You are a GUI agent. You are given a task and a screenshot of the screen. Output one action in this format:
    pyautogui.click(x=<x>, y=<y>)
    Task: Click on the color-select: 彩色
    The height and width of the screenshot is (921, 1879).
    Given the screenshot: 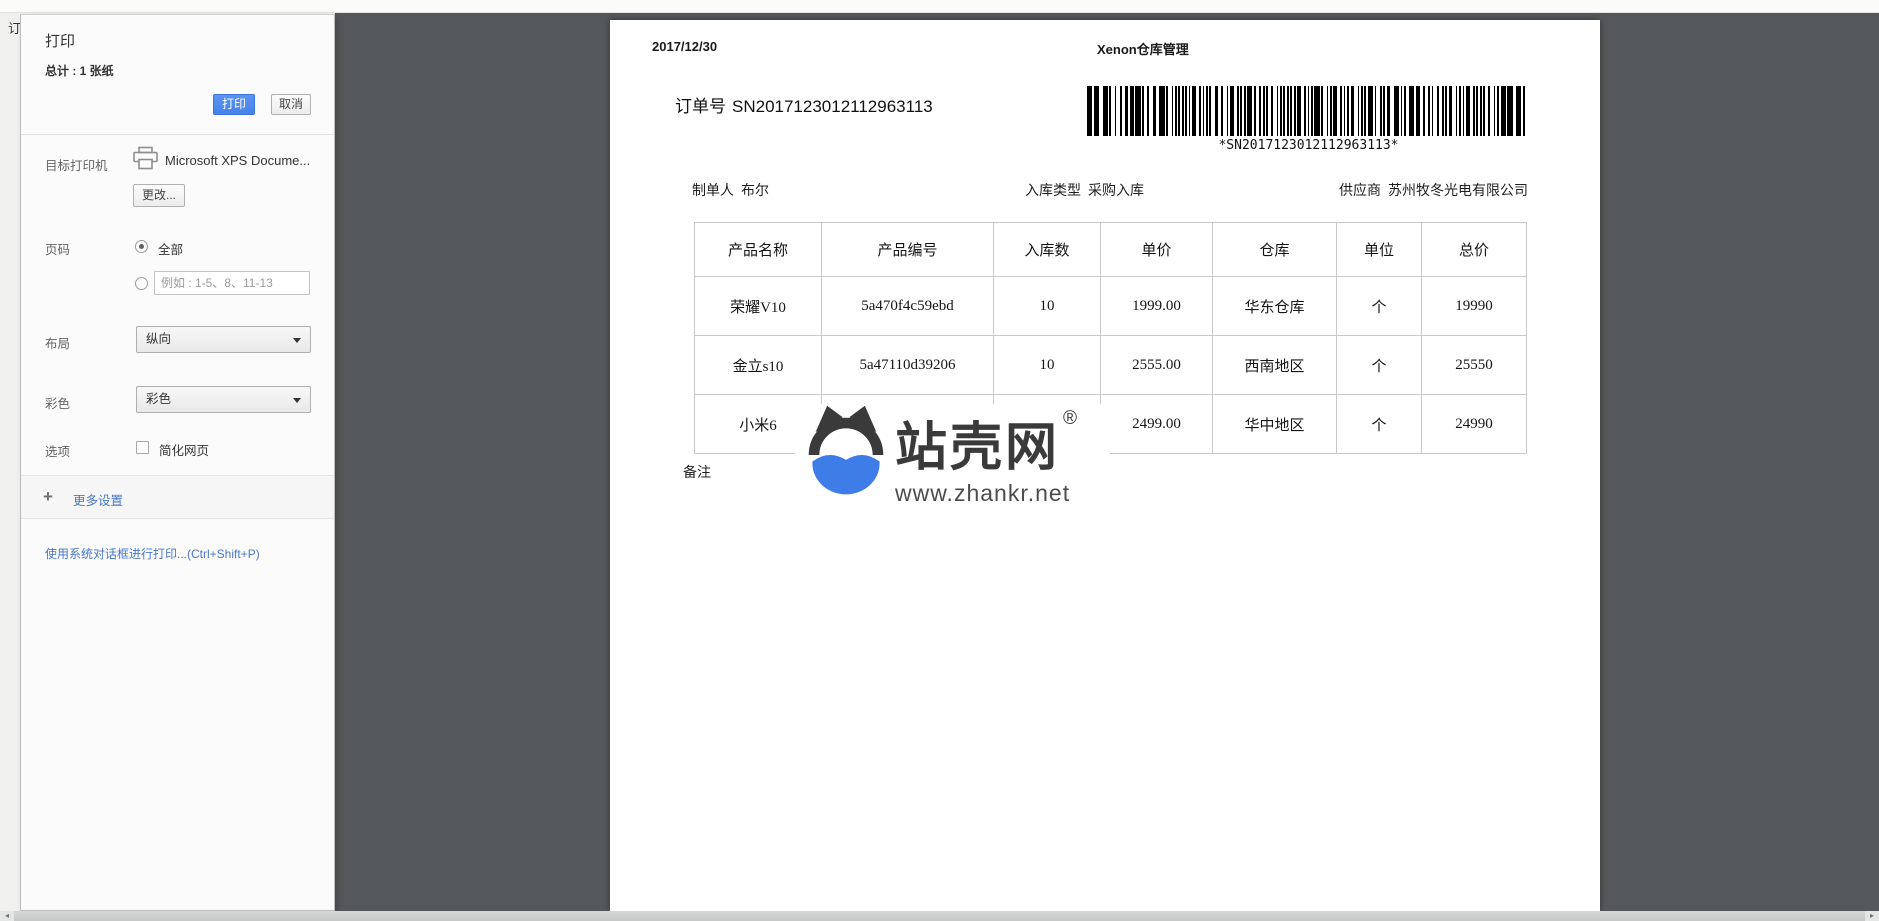 What is the action you would take?
    pyautogui.click(x=223, y=399)
    